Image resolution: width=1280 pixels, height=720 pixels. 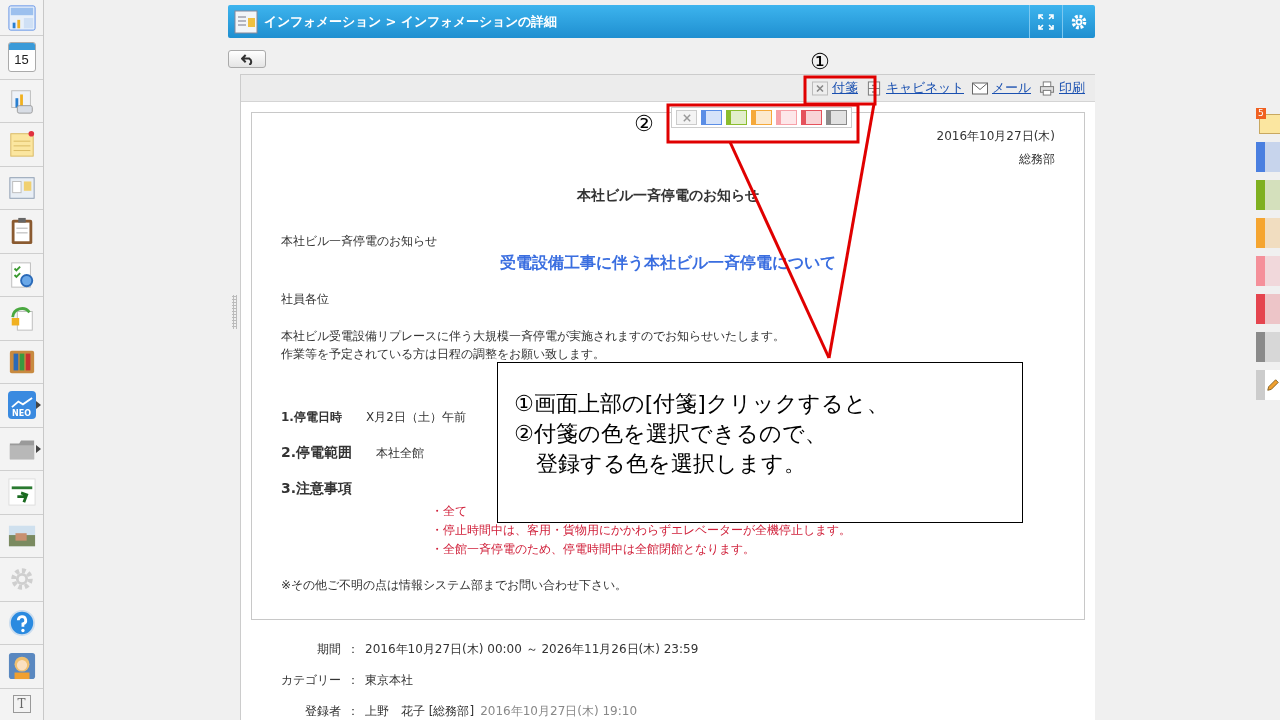 I want to click on support-person-icon, so click(x=21, y=666).